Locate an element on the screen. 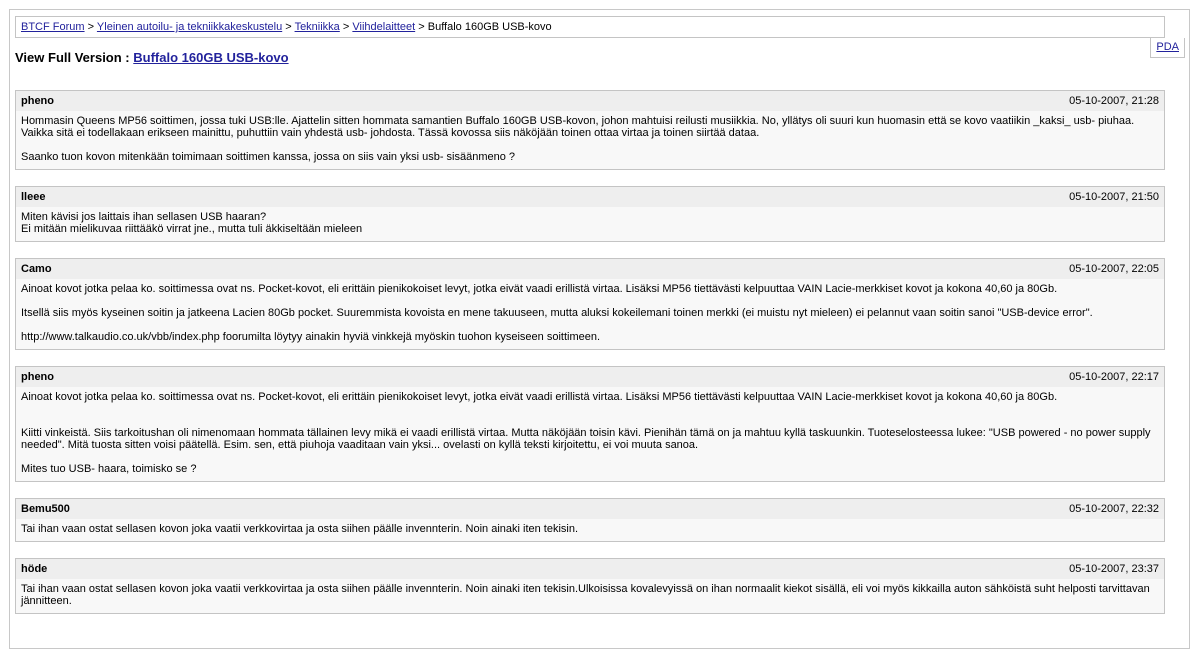 The width and height of the screenshot is (1200, 649). breadcrumb-link-tekniikka: Tekniikka is located at coordinates (317, 27).